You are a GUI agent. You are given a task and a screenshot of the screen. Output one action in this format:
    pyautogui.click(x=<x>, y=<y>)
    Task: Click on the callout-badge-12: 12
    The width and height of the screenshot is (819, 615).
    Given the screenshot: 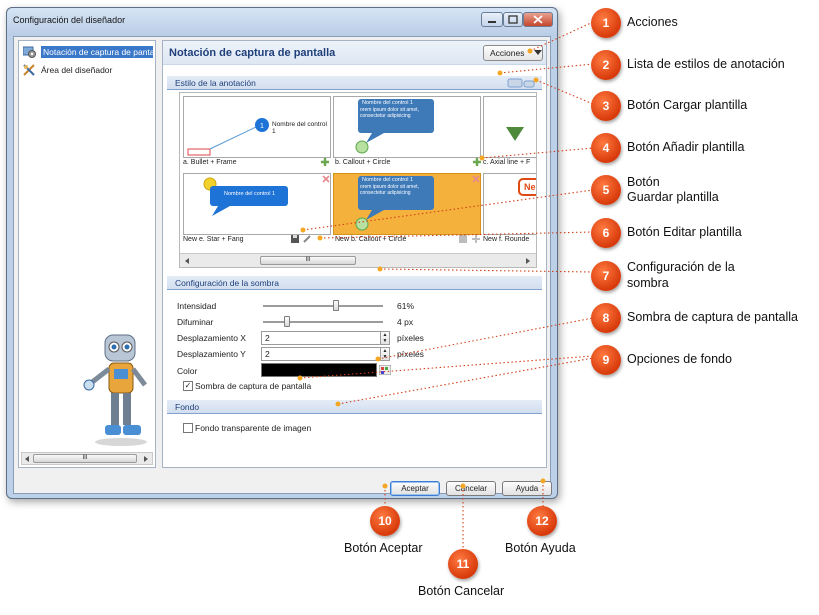 What is the action you would take?
    pyautogui.click(x=542, y=521)
    